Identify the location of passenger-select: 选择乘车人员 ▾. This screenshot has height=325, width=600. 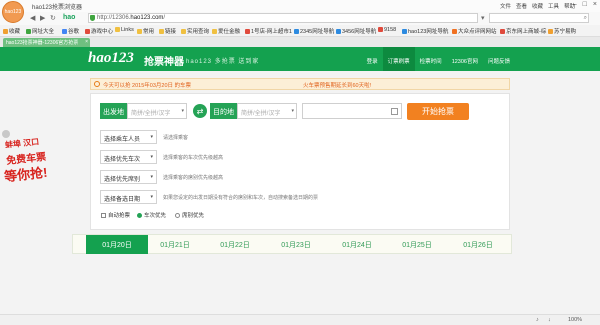
(128, 137).